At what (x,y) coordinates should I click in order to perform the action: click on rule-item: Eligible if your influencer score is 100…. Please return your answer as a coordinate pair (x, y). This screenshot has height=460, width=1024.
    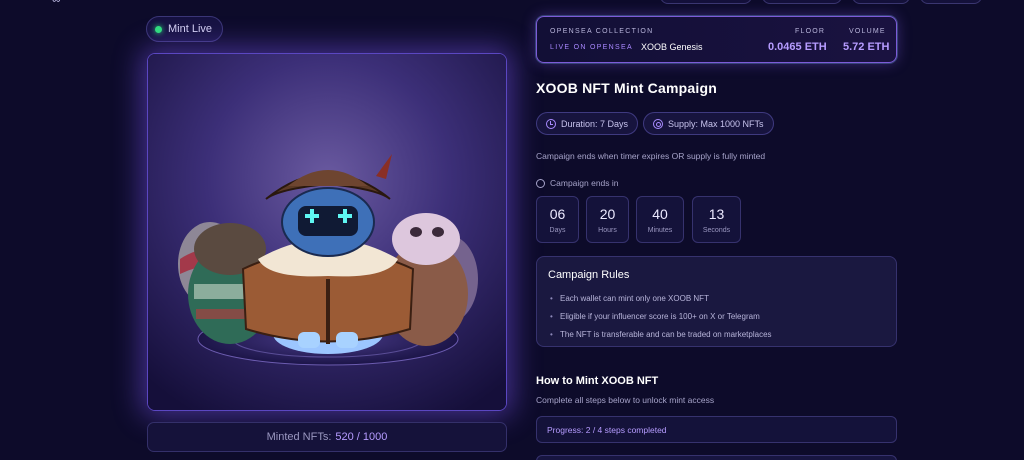
    Looking at the image, I should click on (661, 316).